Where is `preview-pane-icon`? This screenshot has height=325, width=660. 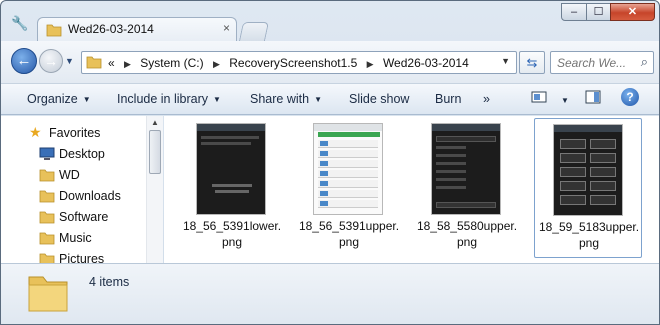 preview-pane-icon is located at coordinates (593, 99).